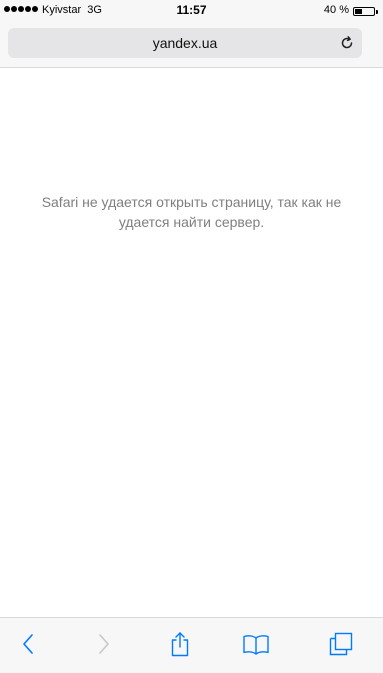 The height and width of the screenshot is (673, 383). I want to click on tabs-button, so click(341, 644).